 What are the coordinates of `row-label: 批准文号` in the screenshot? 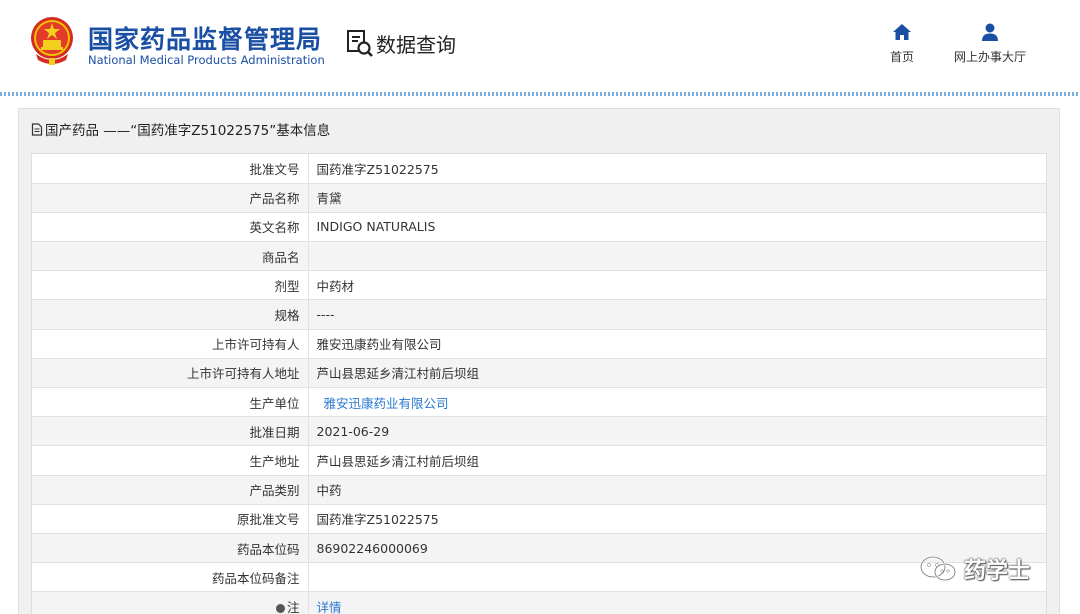 It's located at (170, 169).